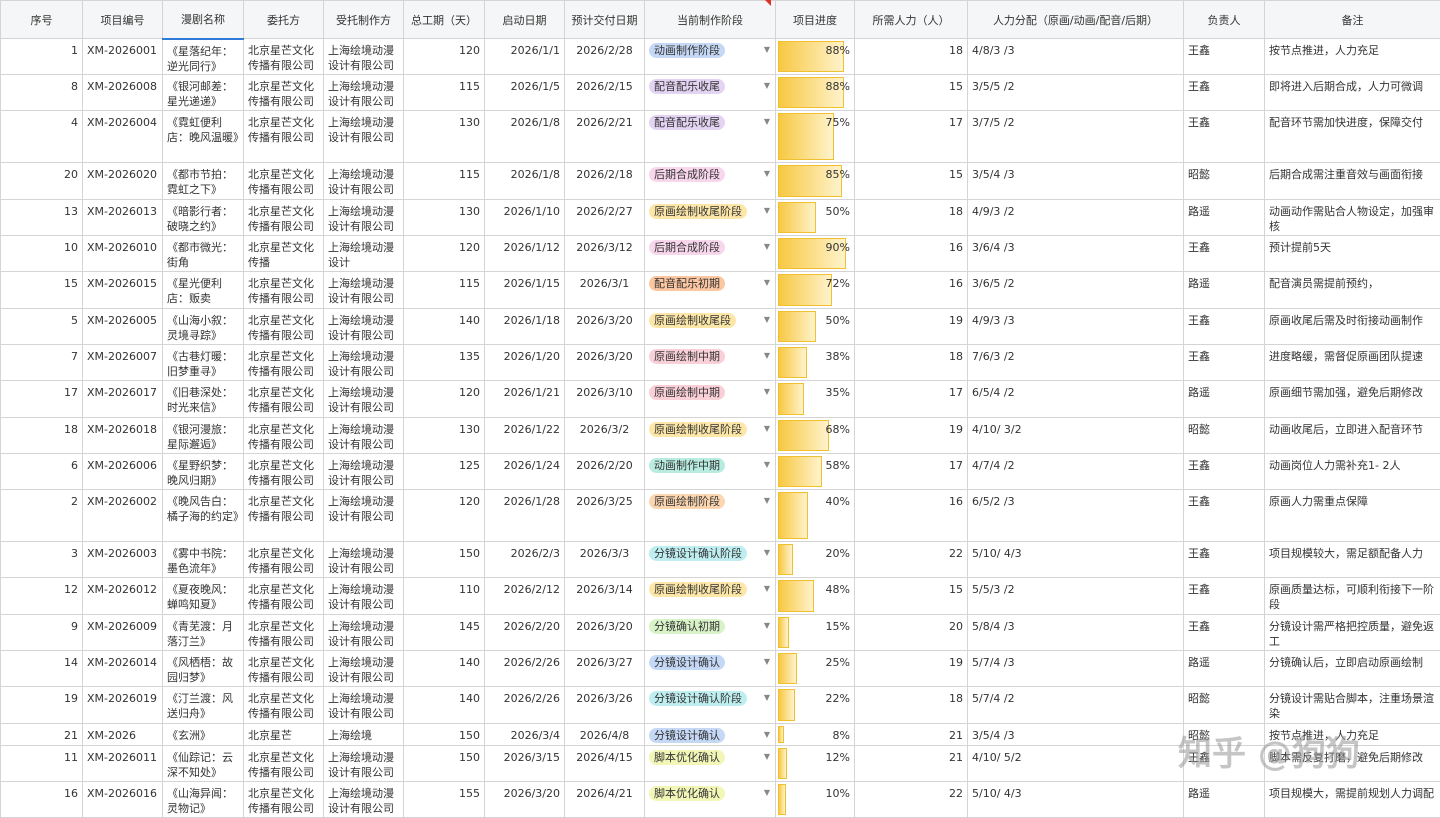 The image size is (1440, 818). Describe the element at coordinates (1076, 472) in the screenshot. I see `cell-allocation: 4/7/4 /2` at that location.